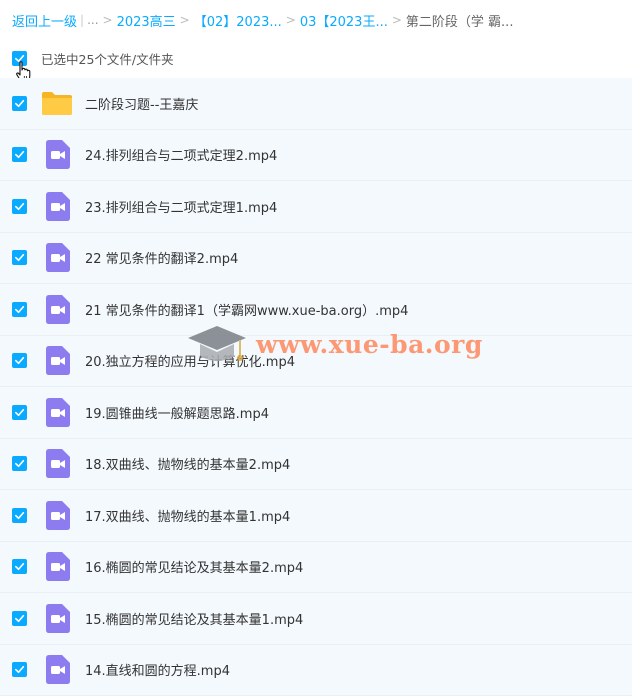 The height and width of the screenshot is (696, 632). Describe the element at coordinates (57, 103) in the screenshot. I see `folder-icon` at that location.